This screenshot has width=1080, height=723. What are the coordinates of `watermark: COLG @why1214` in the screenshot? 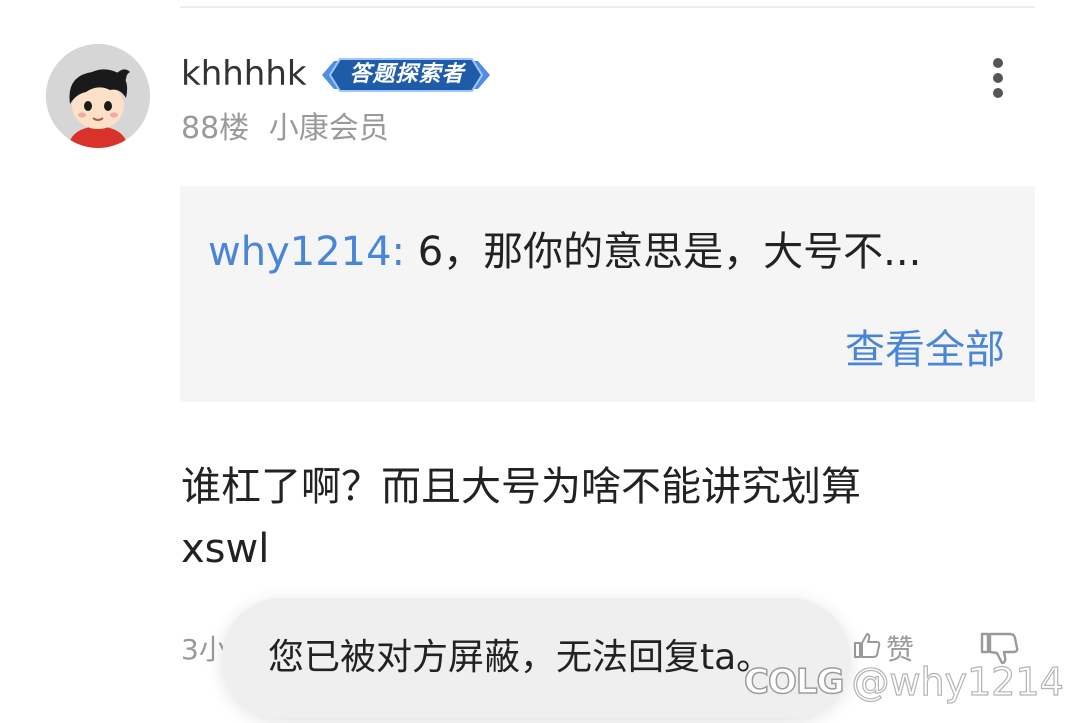 It's located at (904, 682).